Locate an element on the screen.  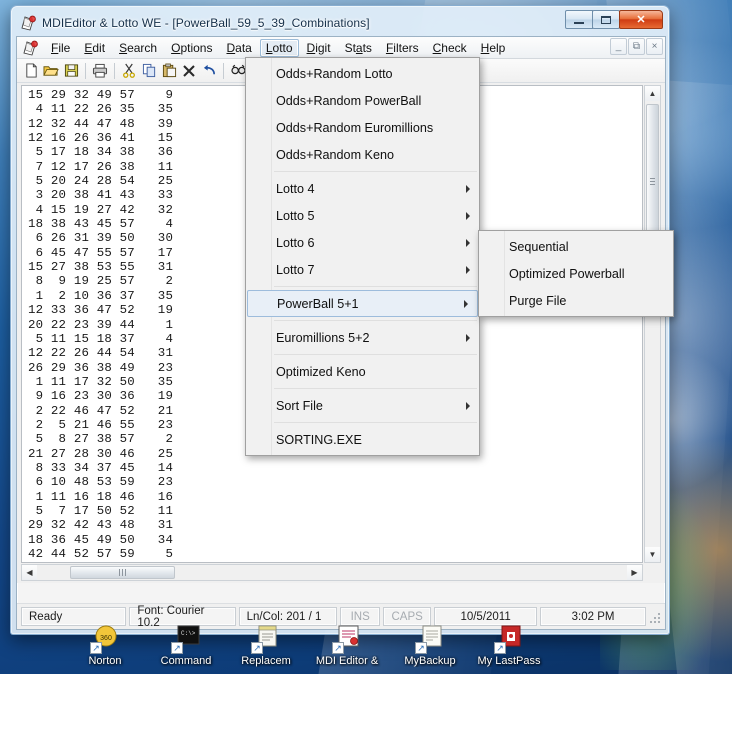
menu-help: Help is located at coordinates (493, 48).